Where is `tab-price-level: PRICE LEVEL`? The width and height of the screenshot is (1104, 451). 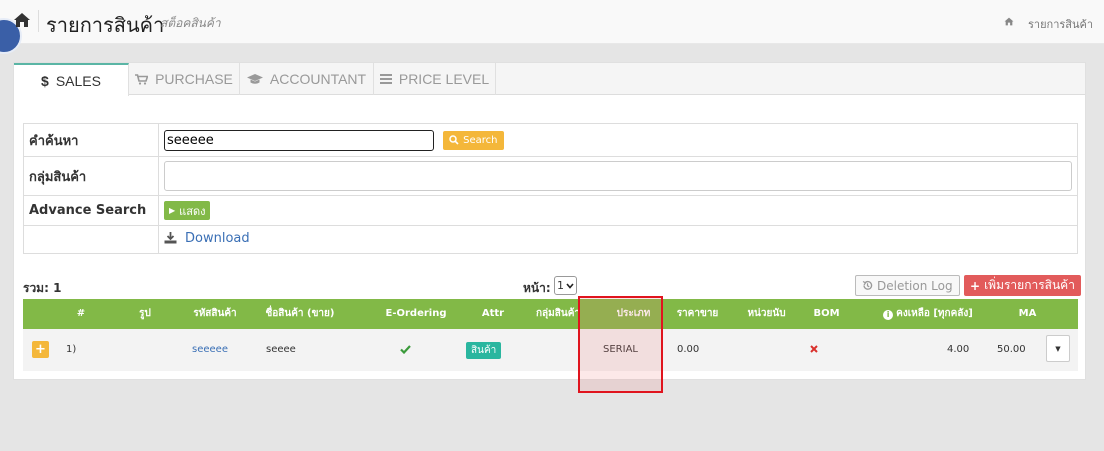 tab-price-level: PRICE LEVEL is located at coordinates (435, 79).